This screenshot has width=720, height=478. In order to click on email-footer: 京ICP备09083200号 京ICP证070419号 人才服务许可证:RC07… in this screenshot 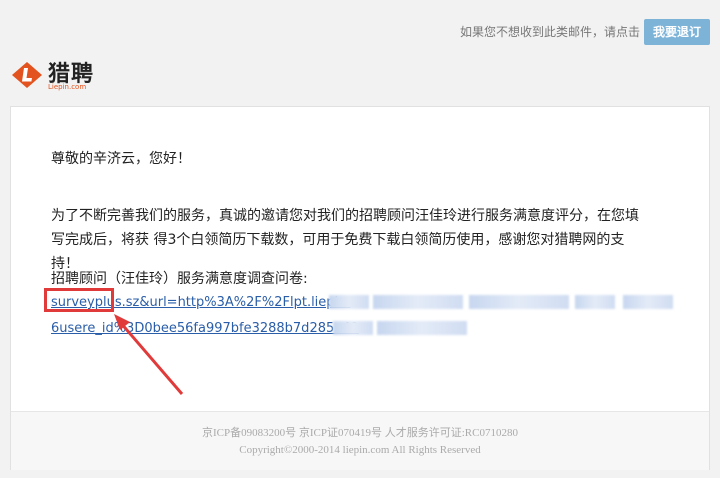, I will do `click(360, 440)`.